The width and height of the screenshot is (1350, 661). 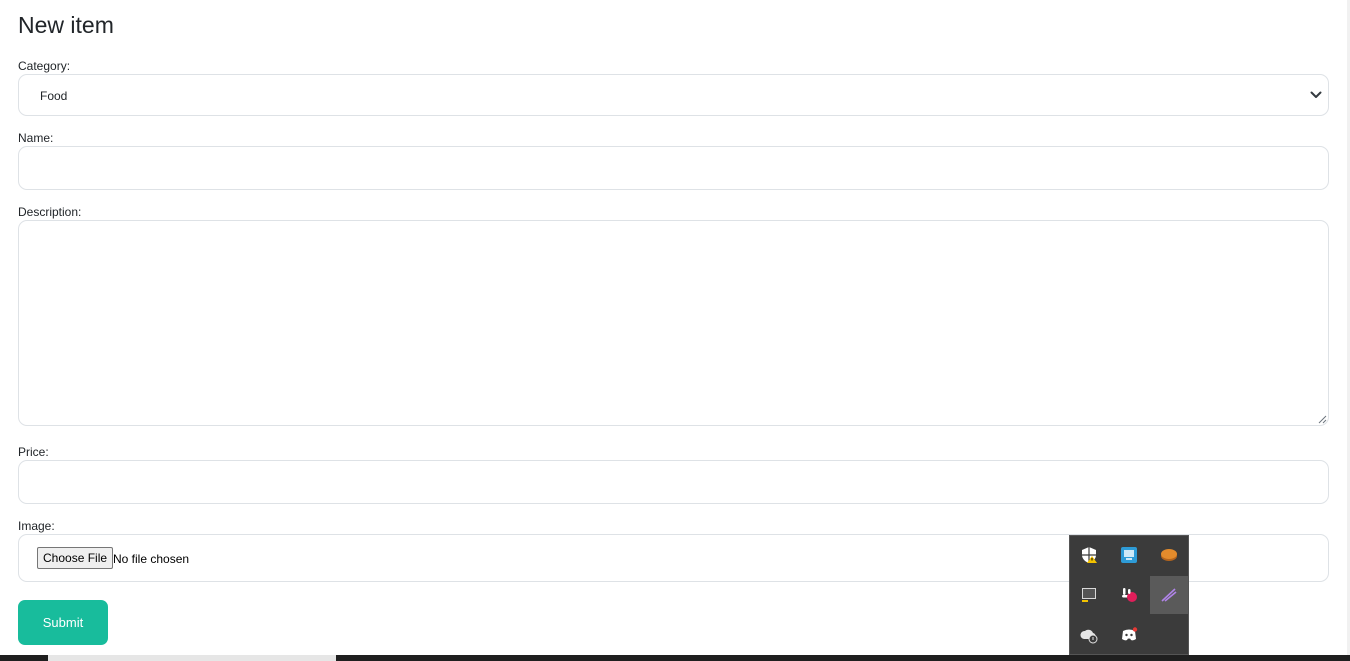 What do you see at coordinates (36, 526) in the screenshot?
I see `image-label: Image:` at bounding box center [36, 526].